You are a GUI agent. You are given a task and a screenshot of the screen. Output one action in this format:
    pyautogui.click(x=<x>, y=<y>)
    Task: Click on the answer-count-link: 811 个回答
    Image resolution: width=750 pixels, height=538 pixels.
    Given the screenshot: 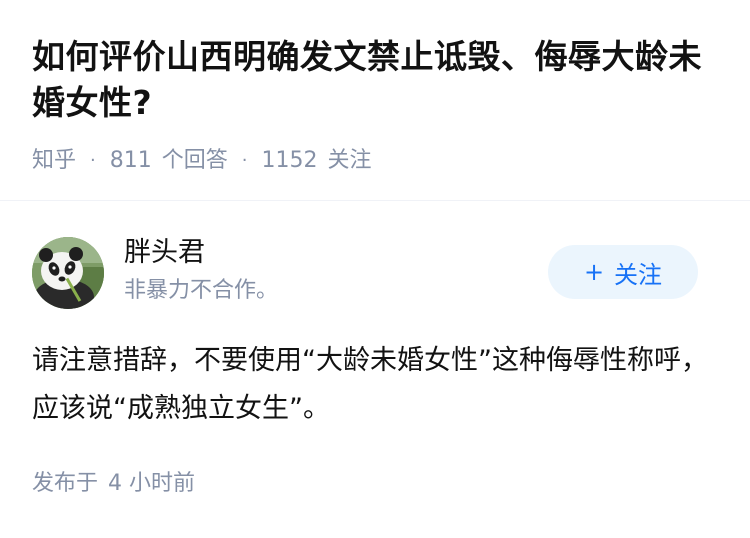 What is the action you would take?
    pyautogui.click(x=169, y=161)
    